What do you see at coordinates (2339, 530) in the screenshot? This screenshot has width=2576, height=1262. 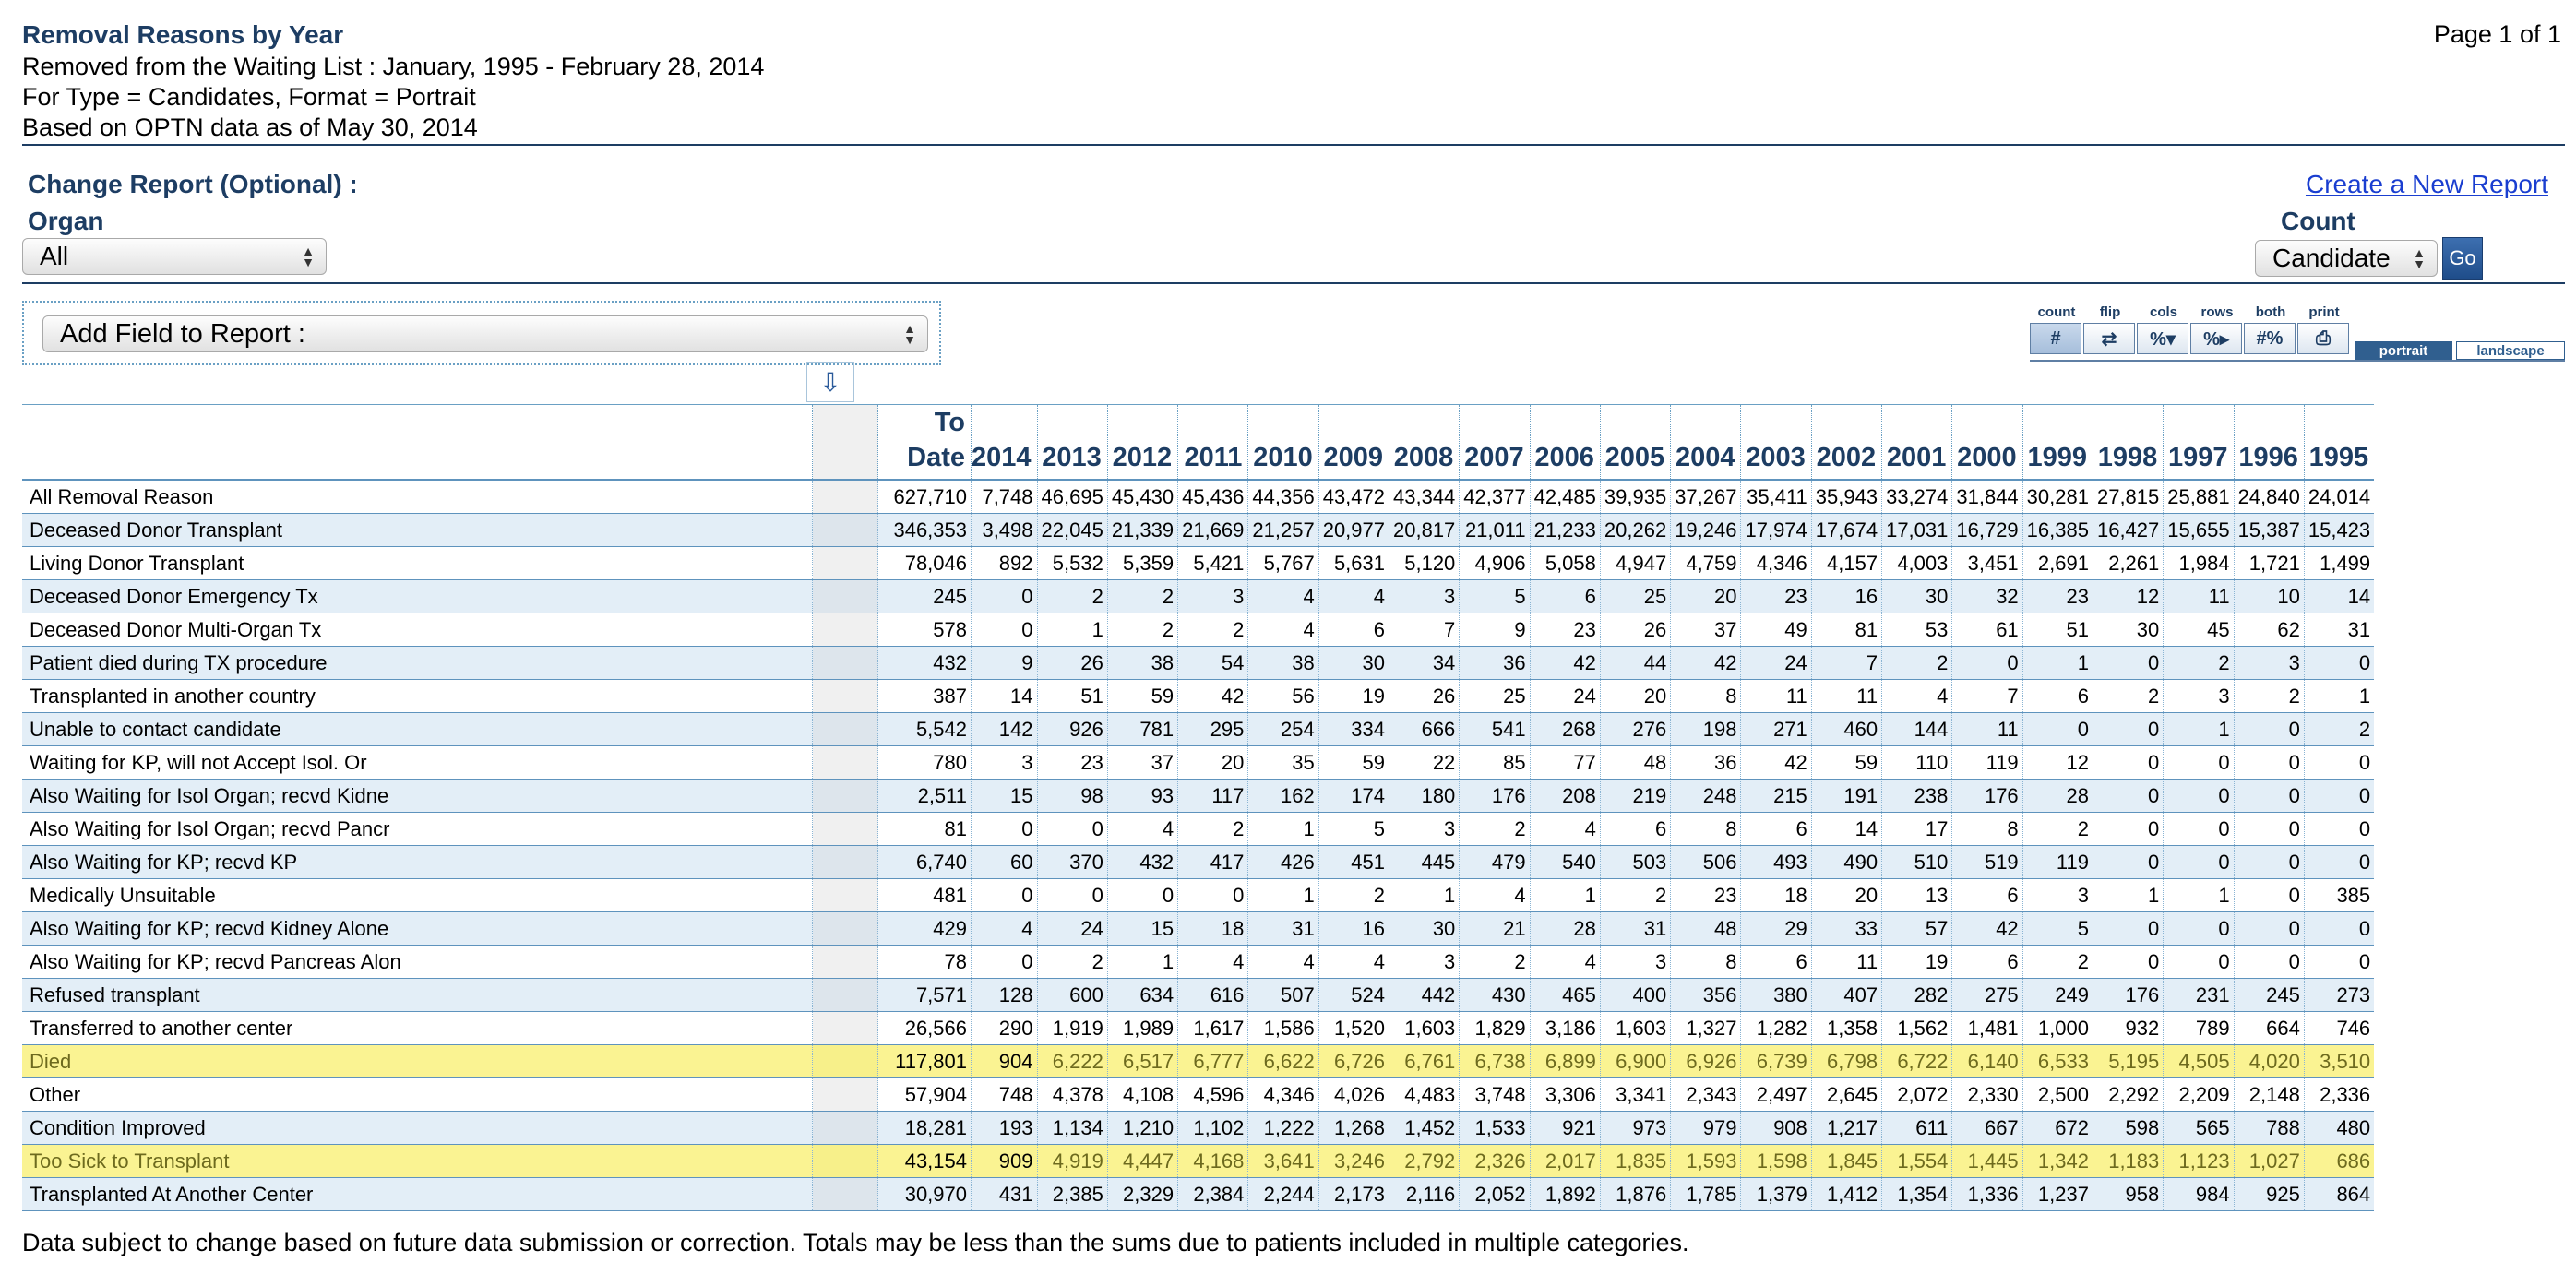 I see `table-cell: 15,423` at bounding box center [2339, 530].